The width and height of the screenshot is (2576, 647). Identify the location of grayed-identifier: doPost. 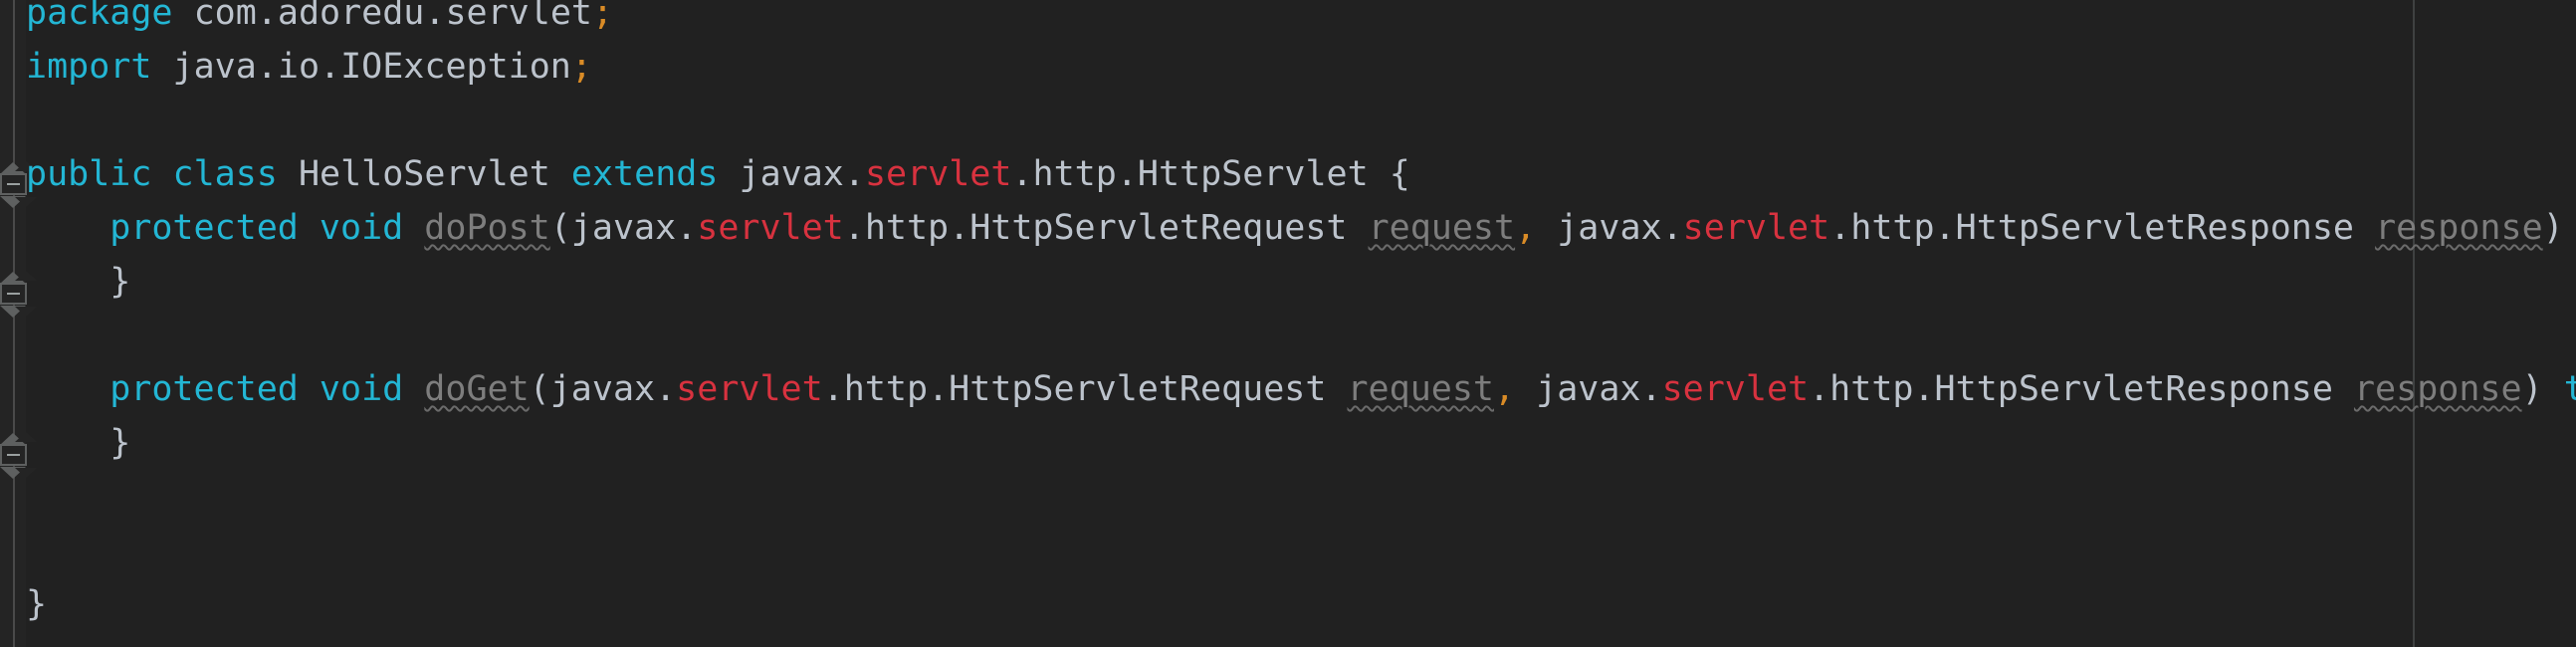
(487, 228).